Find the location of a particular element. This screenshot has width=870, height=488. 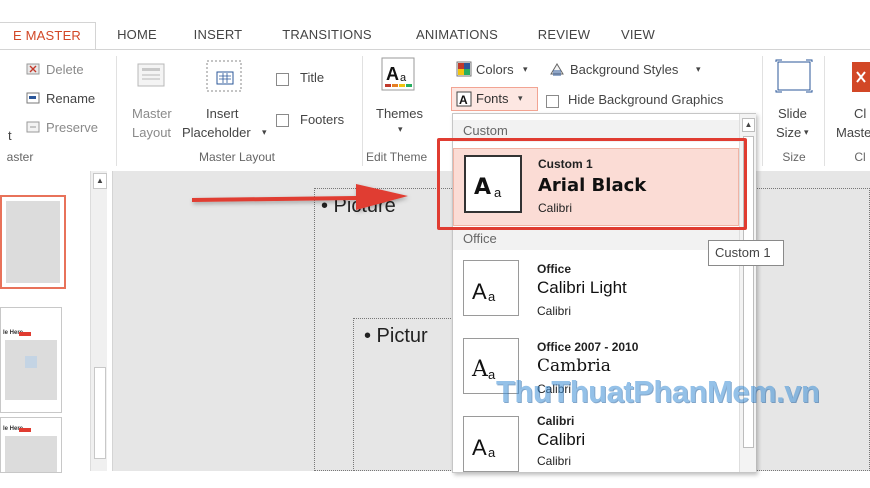

tab-insert: INSERT is located at coordinates (218, 35).